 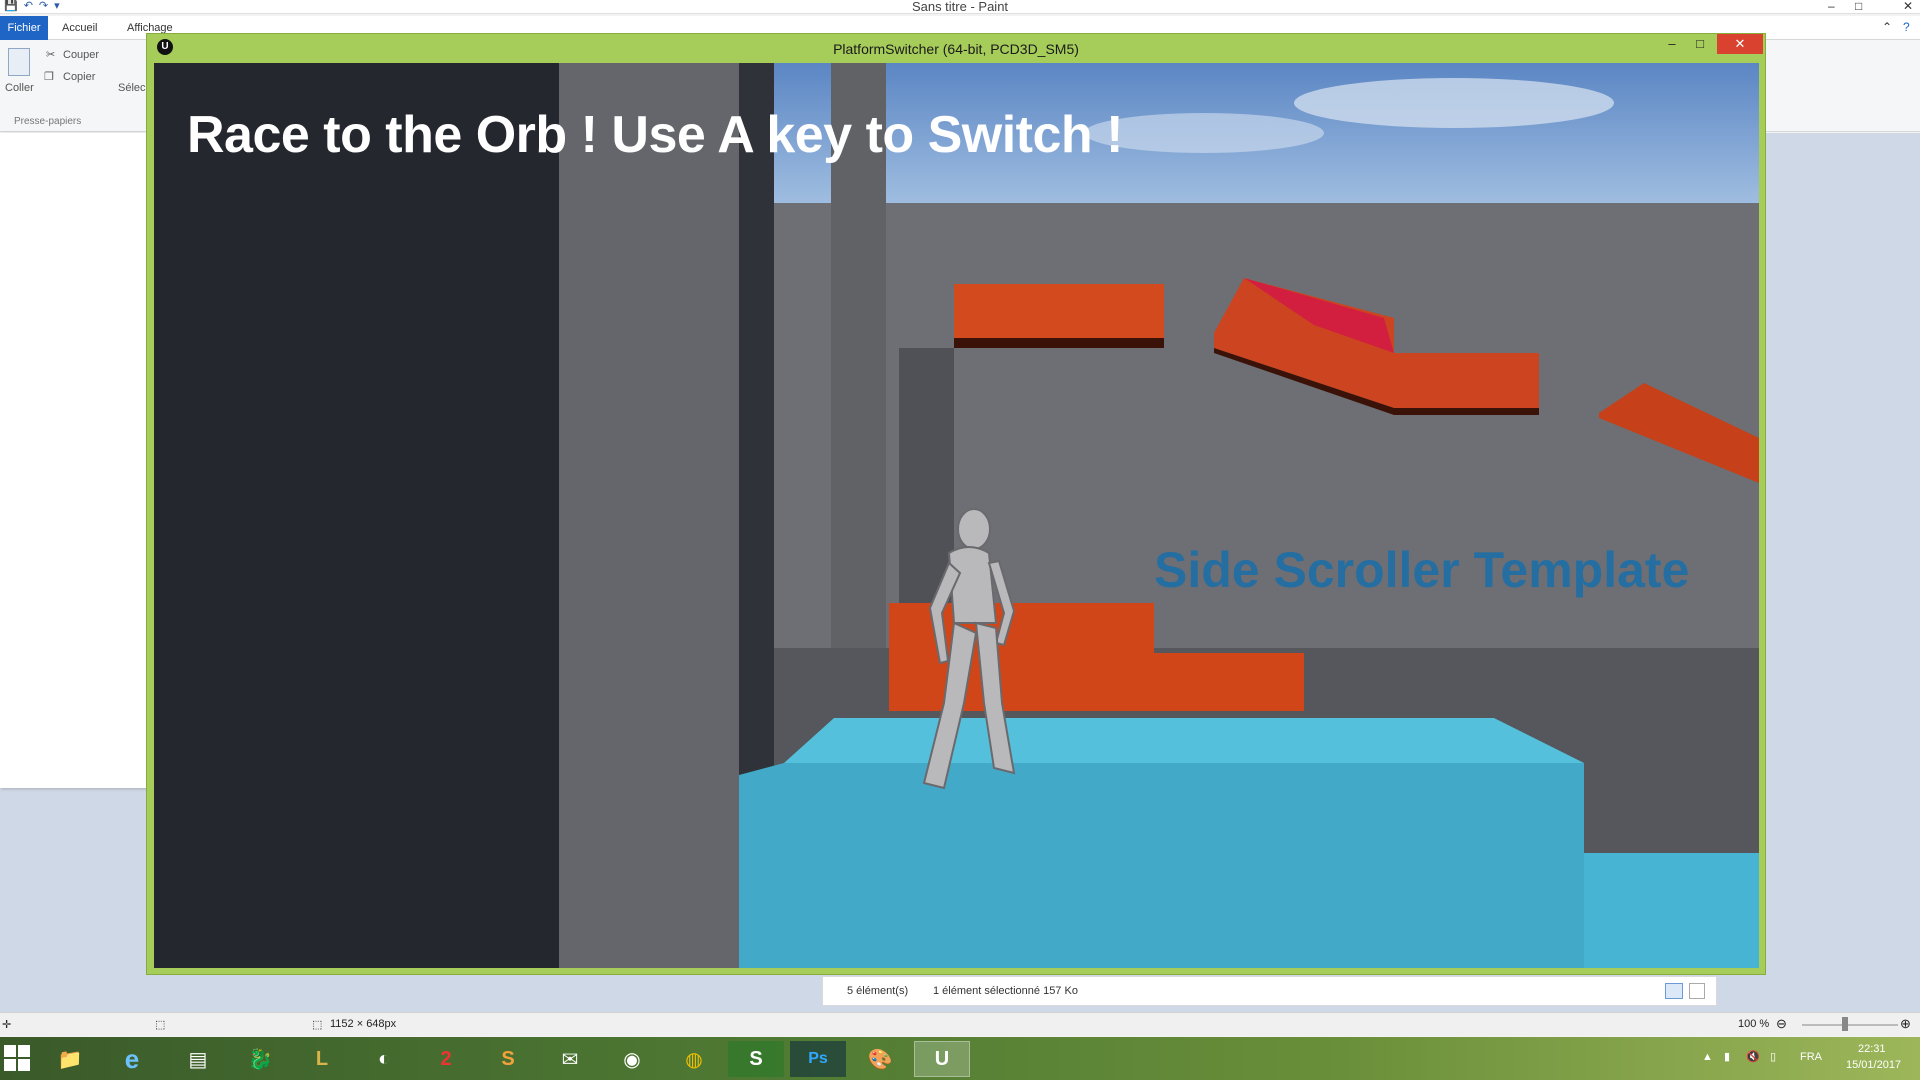 What do you see at coordinates (1906, 27) in the screenshot?
I see `help-icon: ?` at bounding box center [1906, 27].